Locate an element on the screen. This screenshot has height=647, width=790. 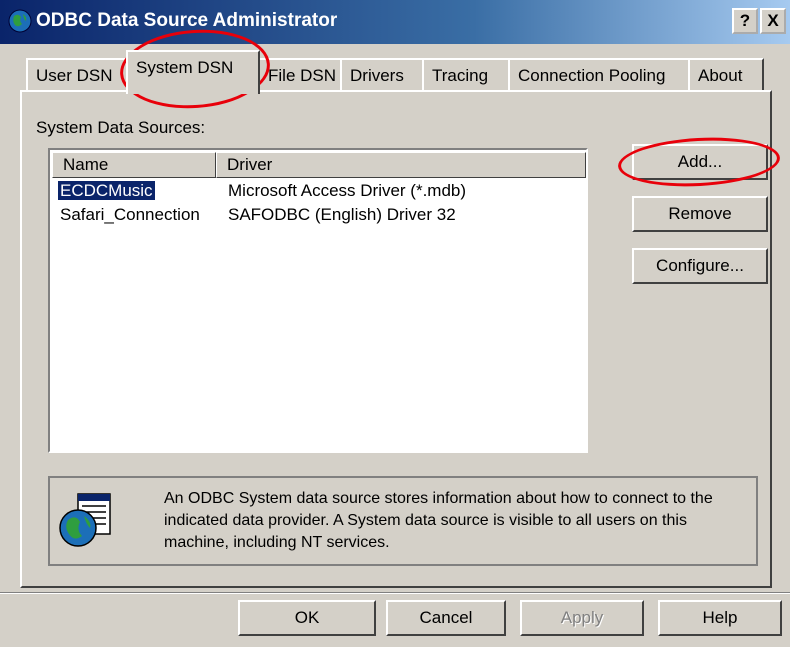
help-button: Help is located at coordinates (720, 618).